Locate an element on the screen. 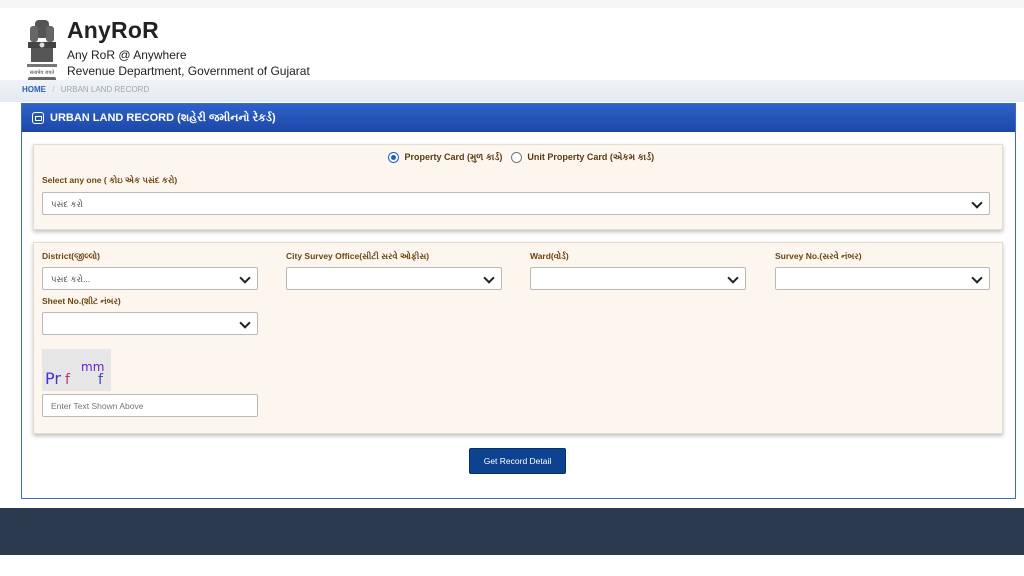 This screenshot has height=576, width=1024. city-survey-office-label: City Survey Office(સીટી સરવે ઓફીસ) is located at coordinates (358, 256).